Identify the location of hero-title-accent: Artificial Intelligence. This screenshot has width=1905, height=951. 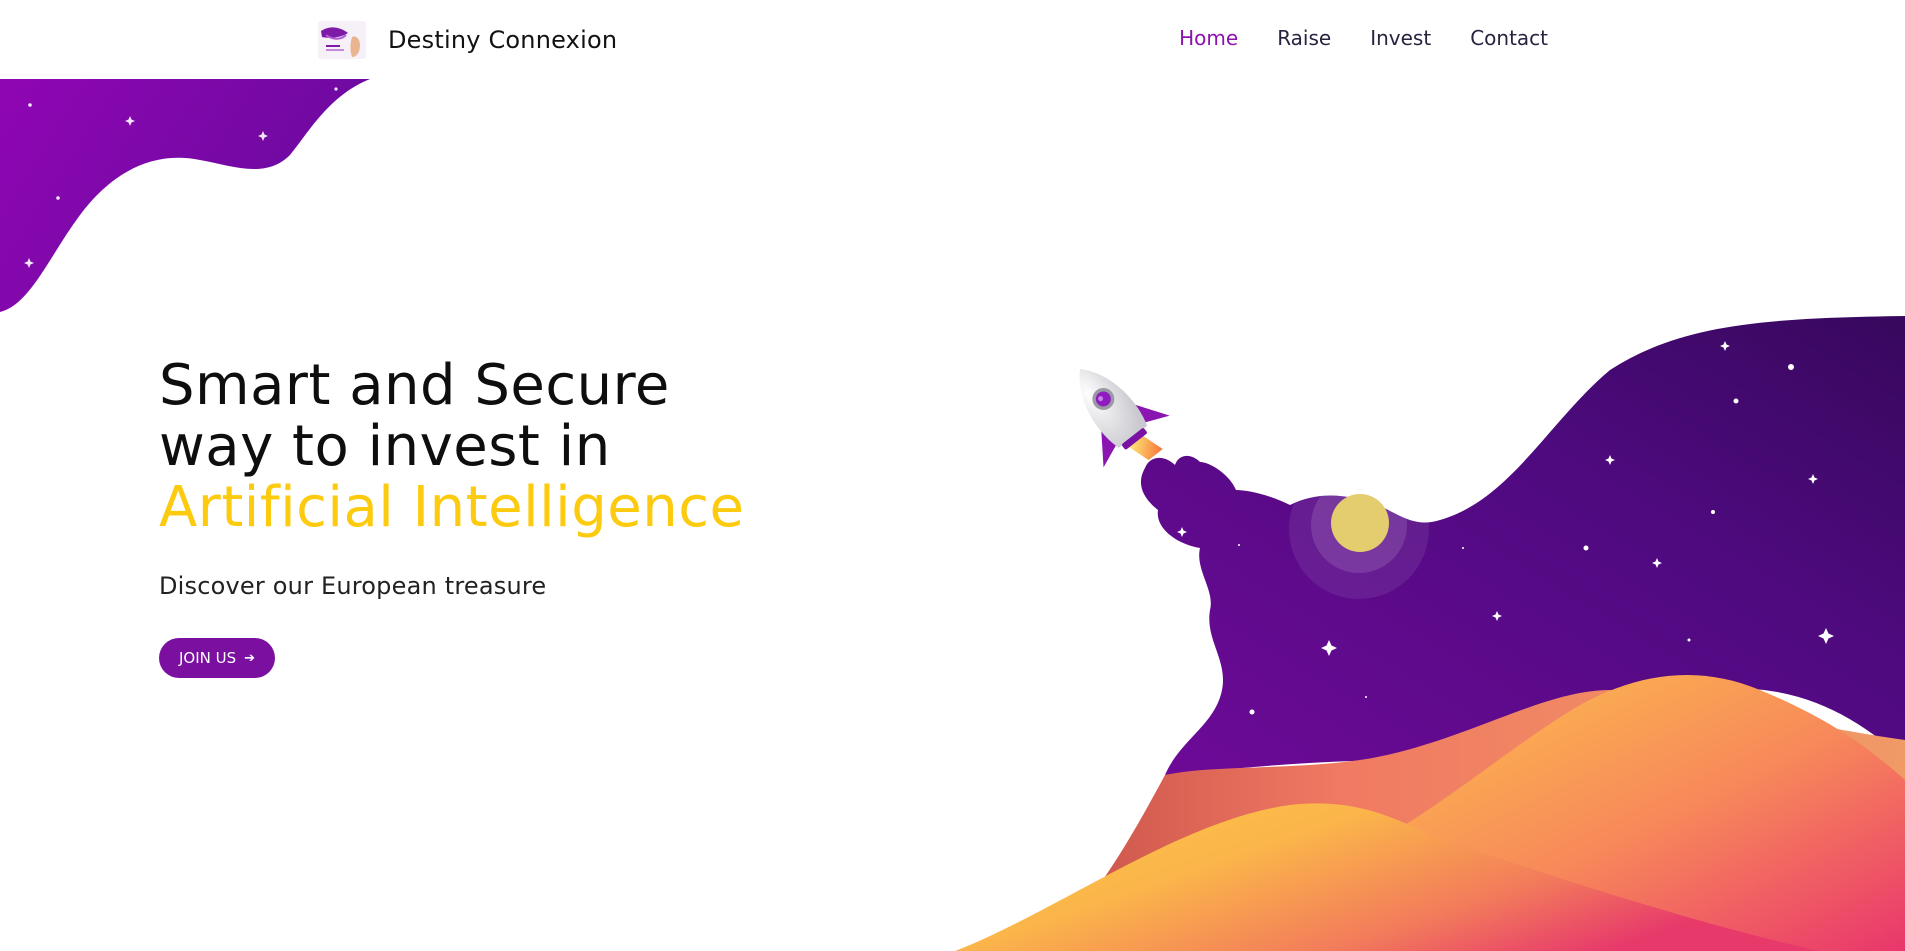
(452, 507).